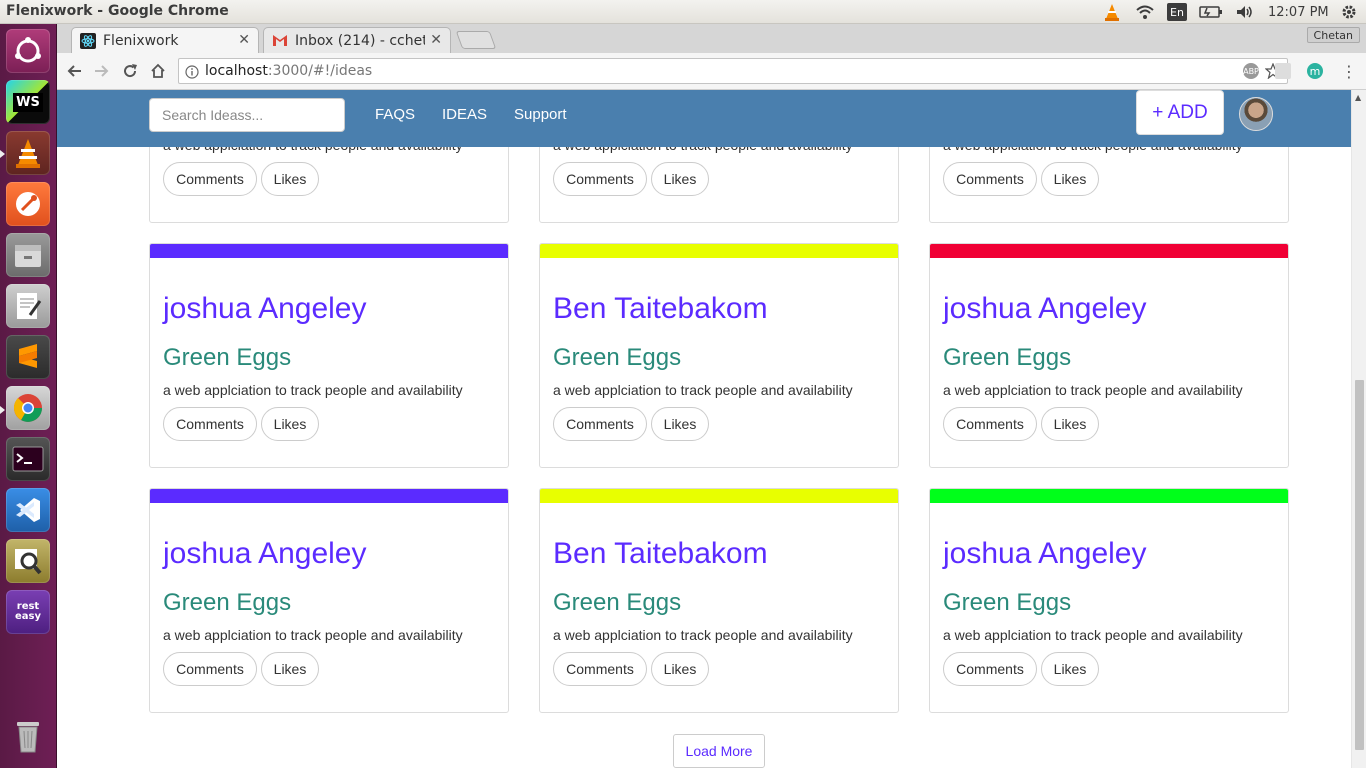 The image size is (1366, 768). I want to click on visual-studio-code-icon, so click(28, 510).